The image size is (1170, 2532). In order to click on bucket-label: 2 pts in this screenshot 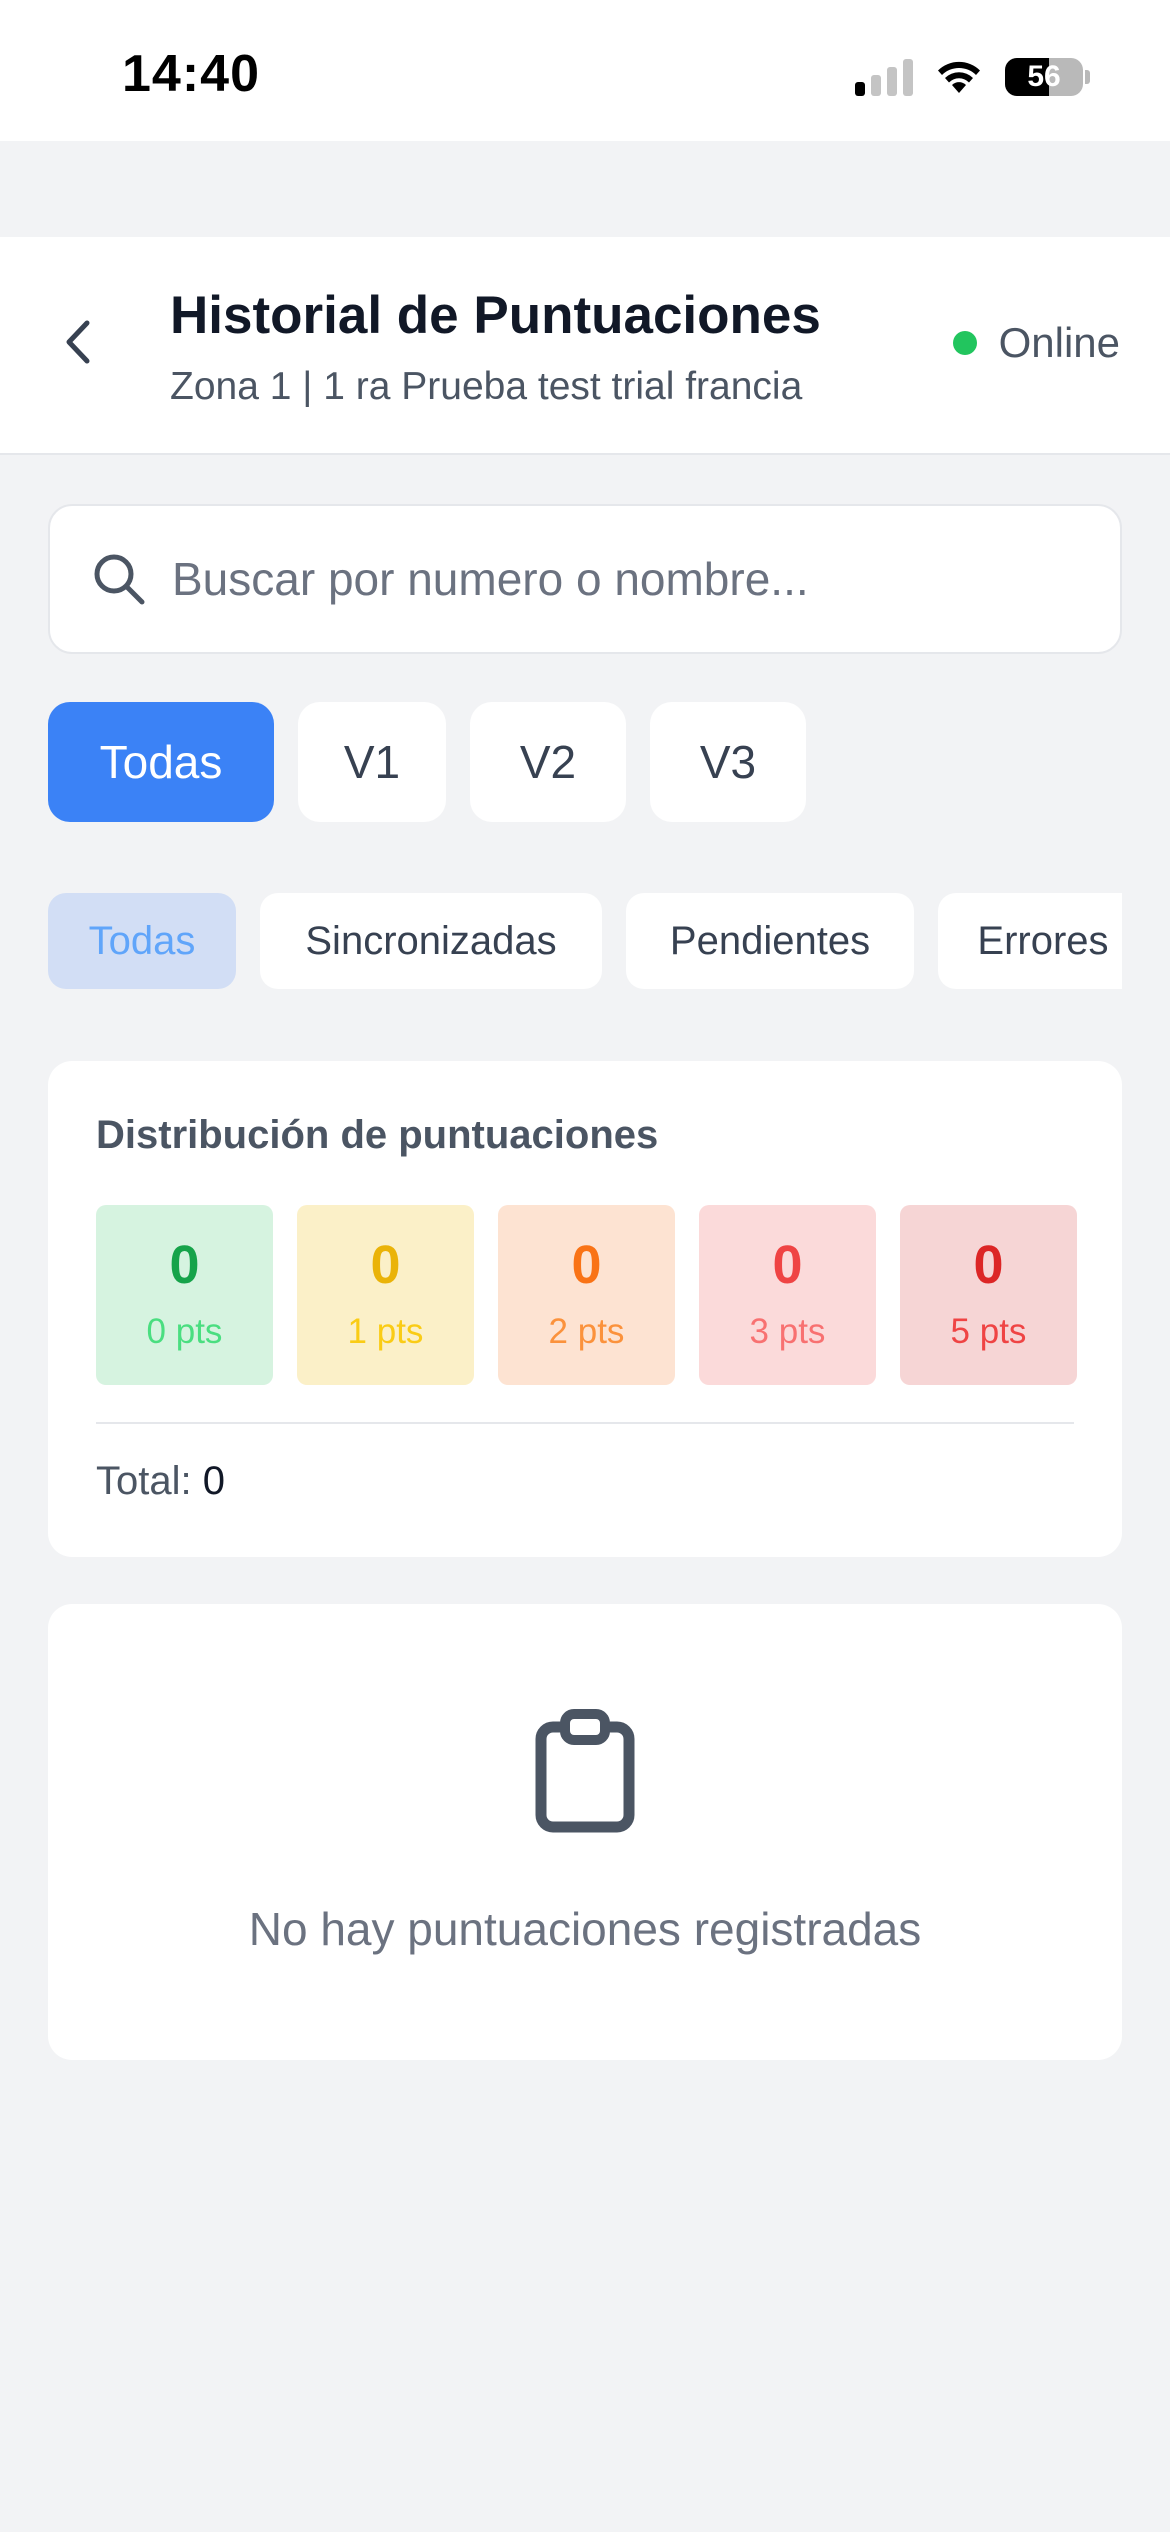, I will do `click(586, 1331)`.